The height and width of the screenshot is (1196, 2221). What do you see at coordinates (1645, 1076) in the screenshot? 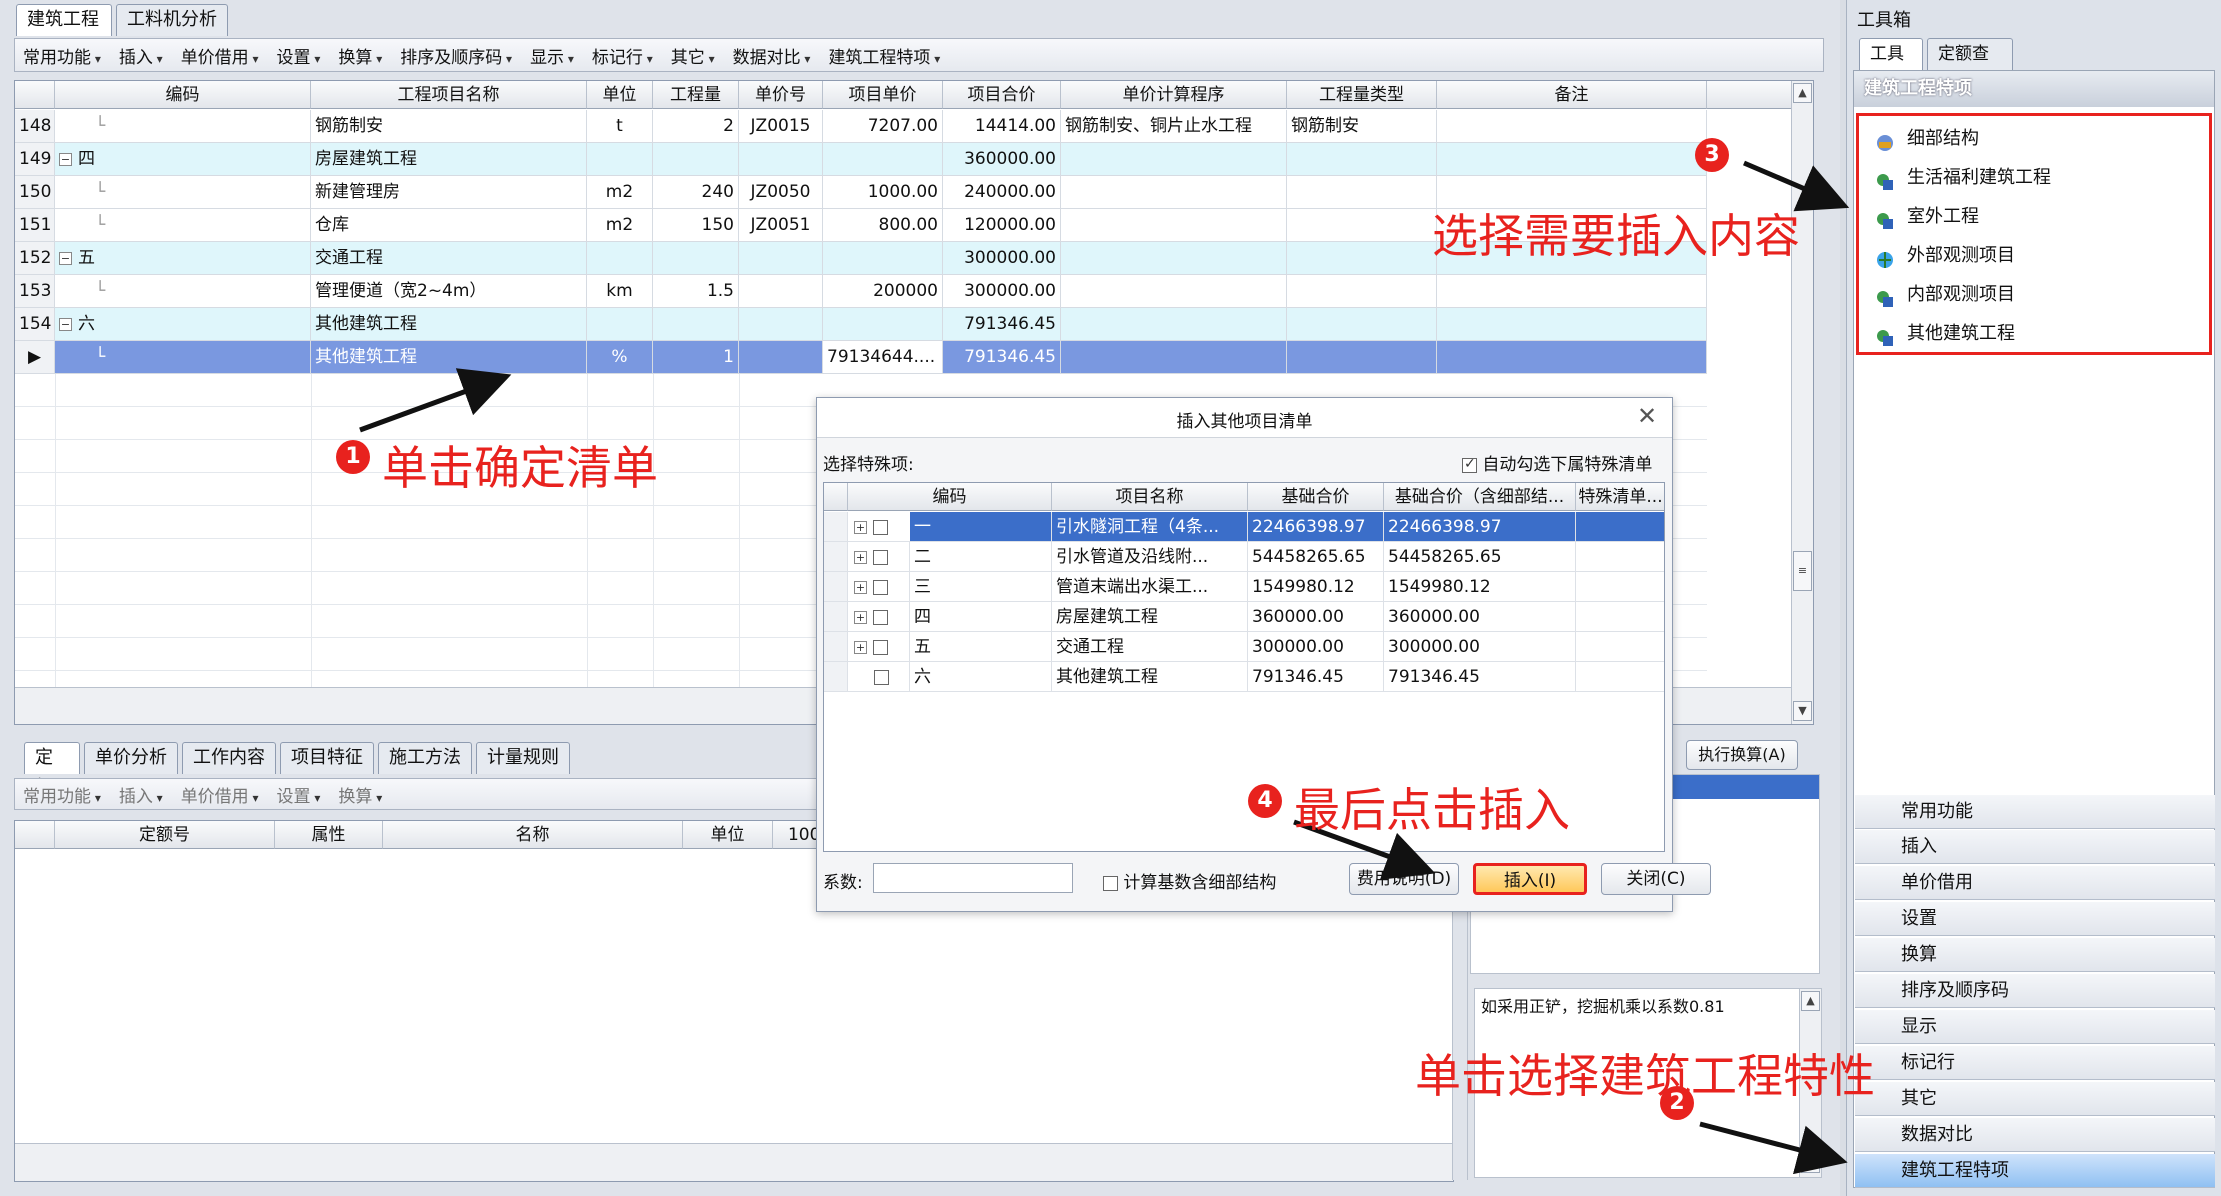
I see `step2-note: 单击选择建筑工程特性` at bounding box center [1645, 1076].